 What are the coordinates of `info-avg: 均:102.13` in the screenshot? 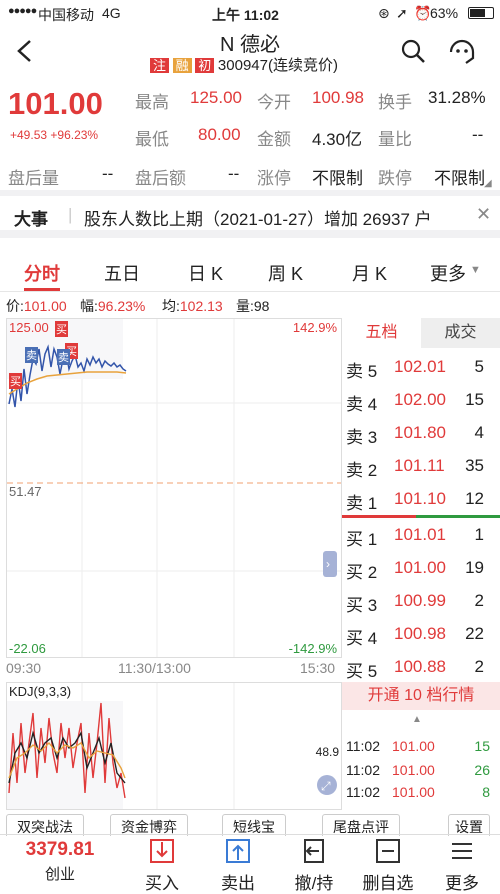 It's located at (192, 306).